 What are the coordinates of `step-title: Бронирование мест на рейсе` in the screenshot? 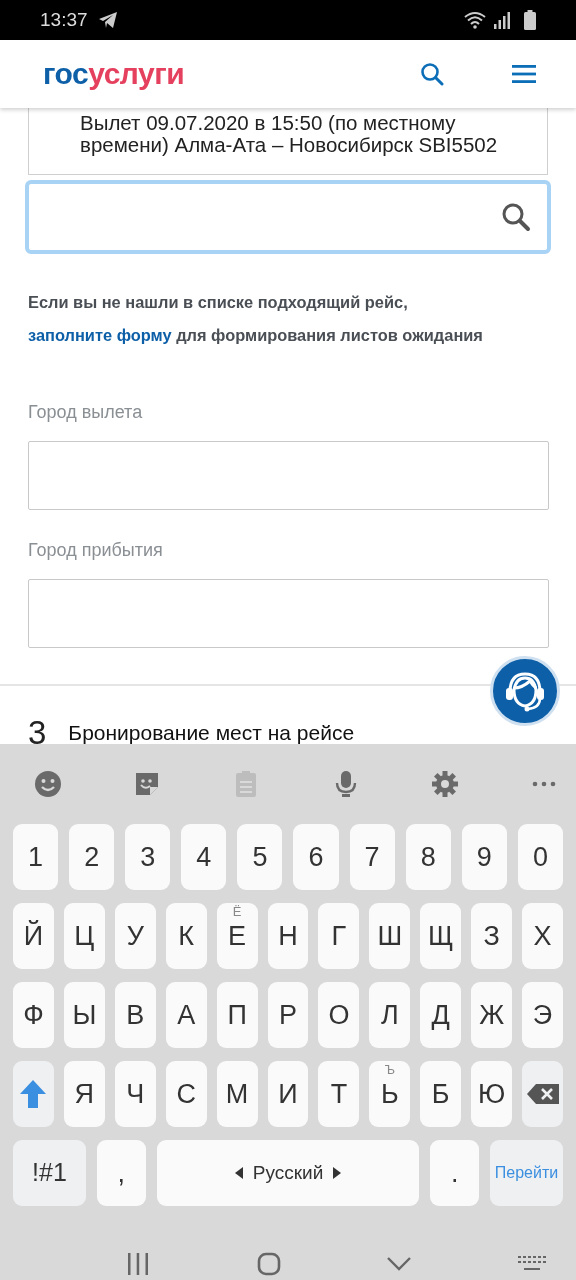 It's located at (211, 732).